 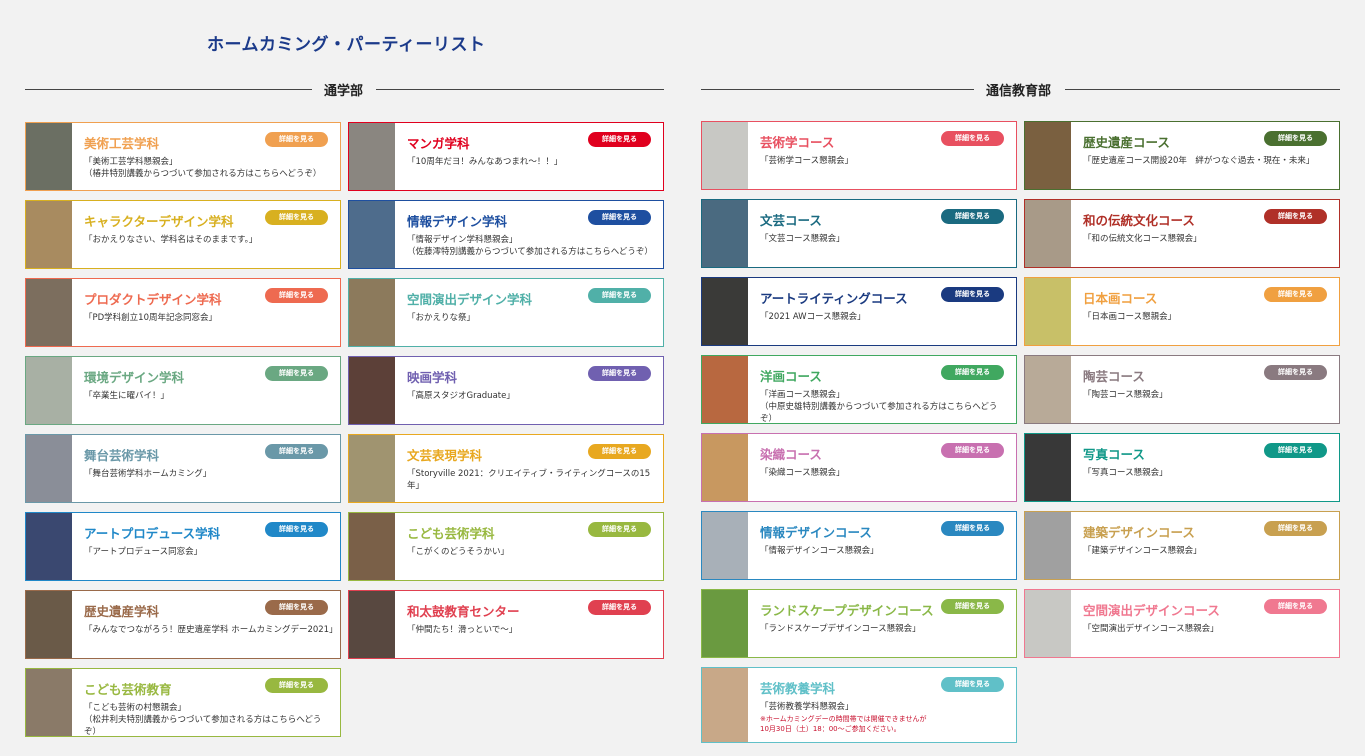 What do you see at coordinates (171, 240) in the screenshot?
I see `program-description: 「おかえりなさい、学科名はそのままです。」` at bounding box center [171, 240].